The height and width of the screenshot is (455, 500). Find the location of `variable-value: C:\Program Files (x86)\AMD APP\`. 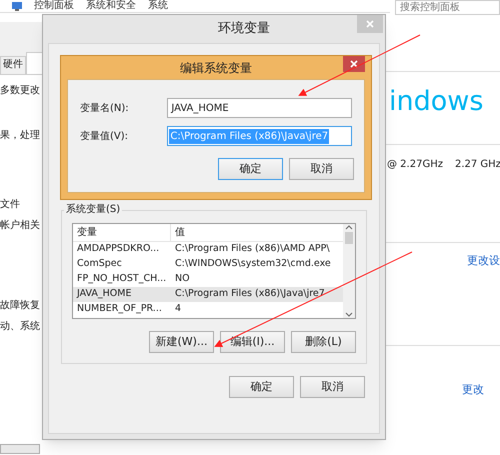

variable-value: C:\Program Files (x86)\AMD APP\ is located at coordinates (252, 249).